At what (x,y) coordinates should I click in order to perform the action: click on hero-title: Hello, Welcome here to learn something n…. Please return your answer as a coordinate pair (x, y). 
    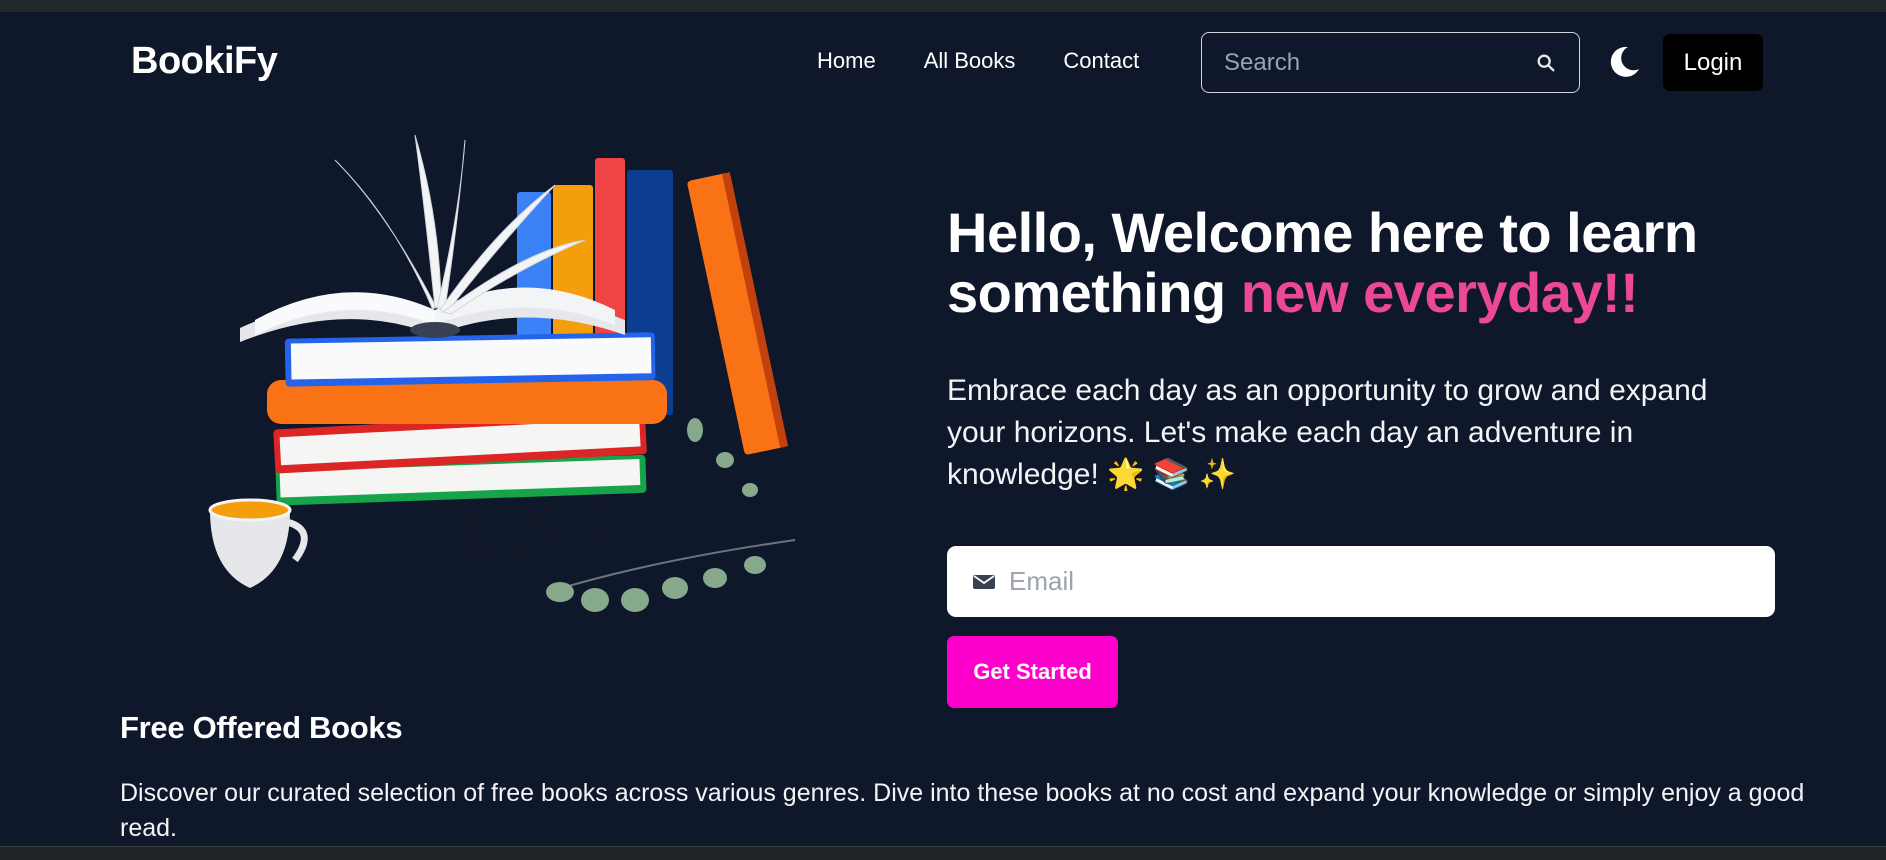
    Looking at the image, I should click on (1377, 263).